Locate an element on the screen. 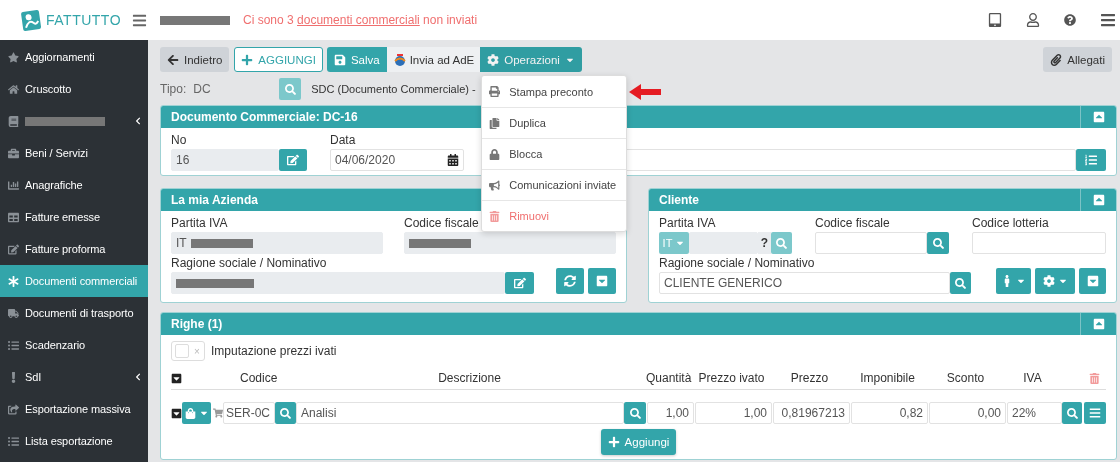  column-header: Sconto is located at coordinates (965, 378).